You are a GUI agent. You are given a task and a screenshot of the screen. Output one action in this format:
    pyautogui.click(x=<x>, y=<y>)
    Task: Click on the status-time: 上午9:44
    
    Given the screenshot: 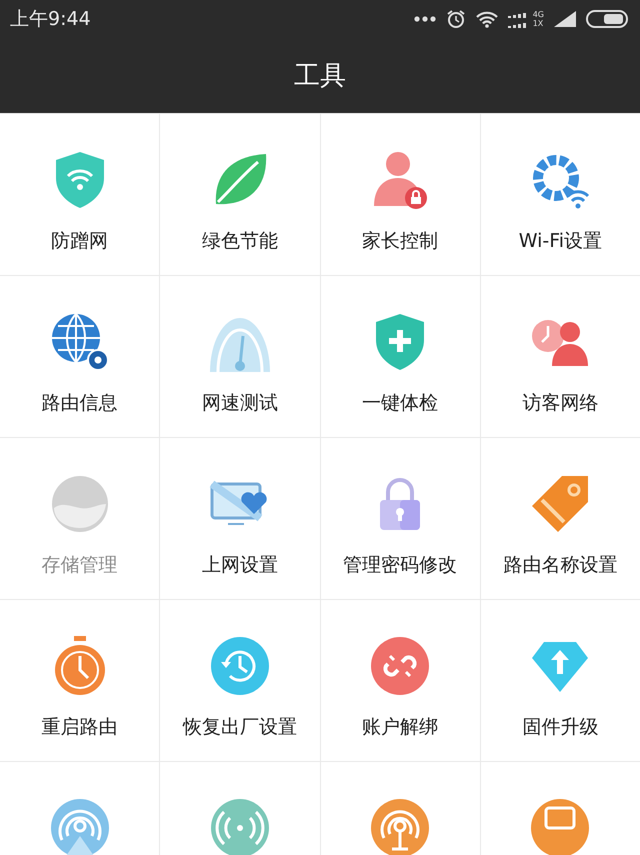 What is the action you would take?
    pyautogui.click(x=50, y=19)
    